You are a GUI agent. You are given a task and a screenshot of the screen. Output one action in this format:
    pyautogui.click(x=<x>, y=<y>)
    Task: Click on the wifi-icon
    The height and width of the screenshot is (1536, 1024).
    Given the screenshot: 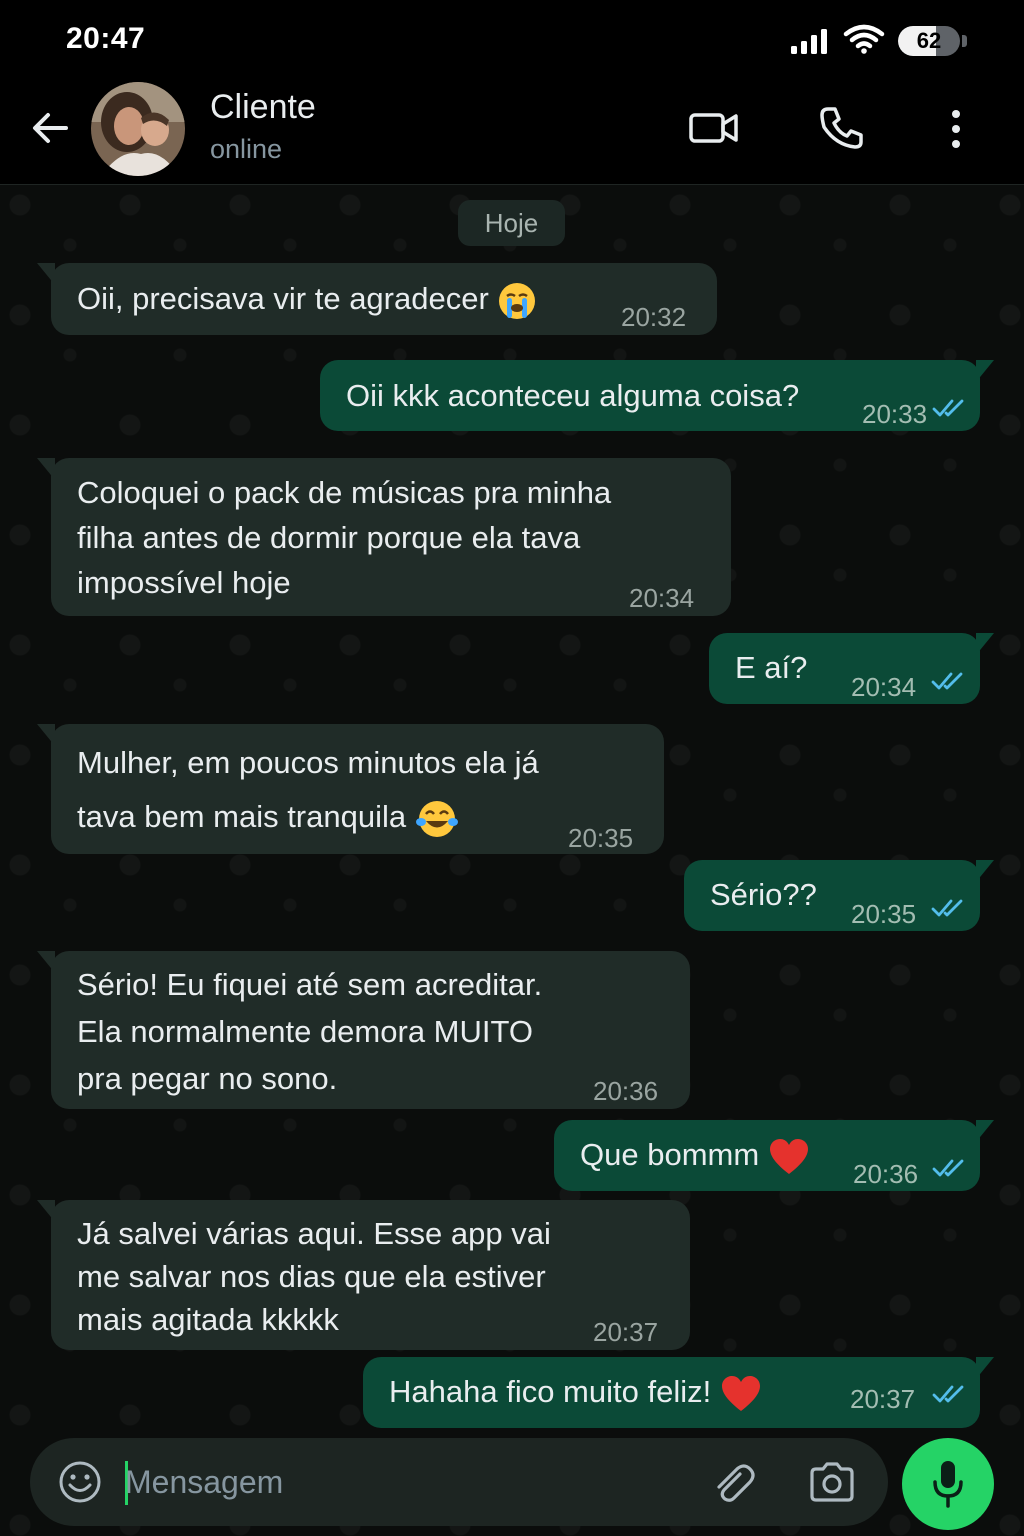 What is the action you would take?
    pyautogui.click(x=864, y=39)
    